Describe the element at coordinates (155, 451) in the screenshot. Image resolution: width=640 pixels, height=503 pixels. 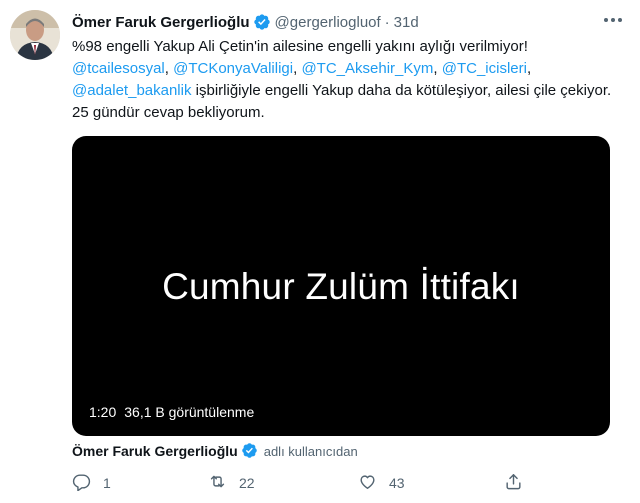
I see `attribution-name: Ömer Faruk Gergerlioğlu` at that location.